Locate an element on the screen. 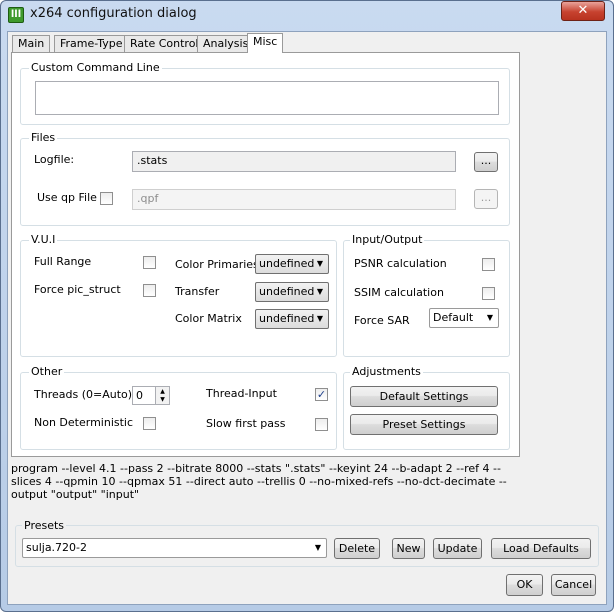 Image resolution: width=614 pixels, height=612 pixels. color-primaries-select: undefined ▼ is located at coordinates (292, 264).